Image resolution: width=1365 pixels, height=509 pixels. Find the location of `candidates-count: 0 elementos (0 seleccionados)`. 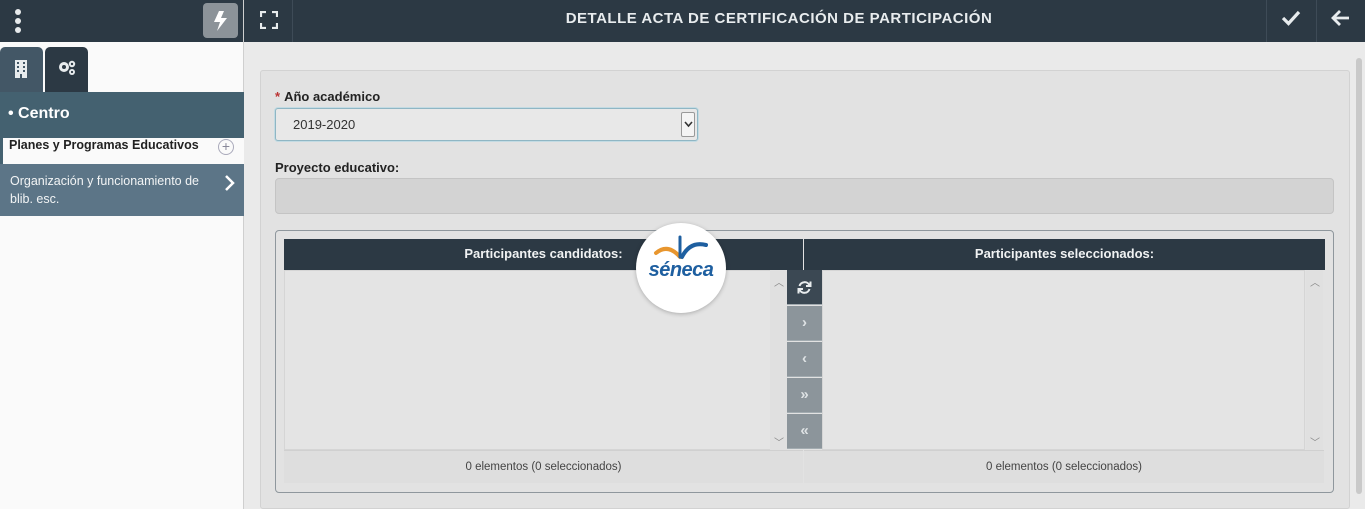

candidates-count: 0 elementos (0 seleccionados) is located at coordinates (543, 466).